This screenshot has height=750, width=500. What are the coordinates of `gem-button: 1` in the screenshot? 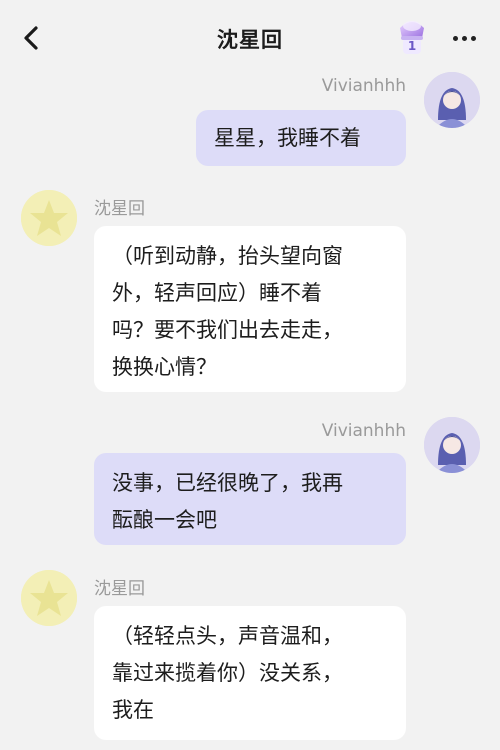 It's located at (412, 36).